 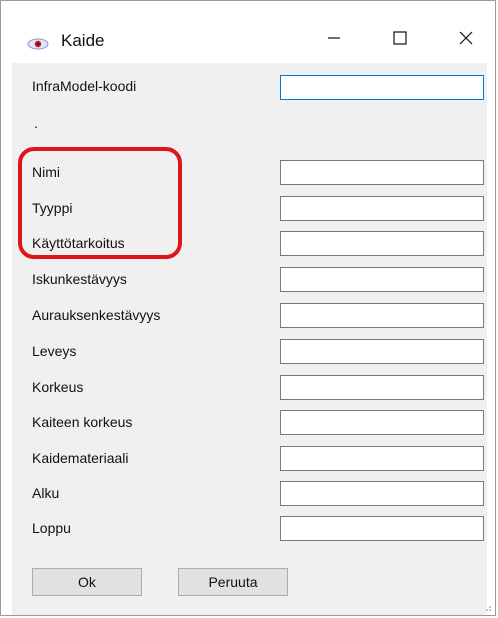 I want to click on field-input-alku, so click(x=382, y=493).